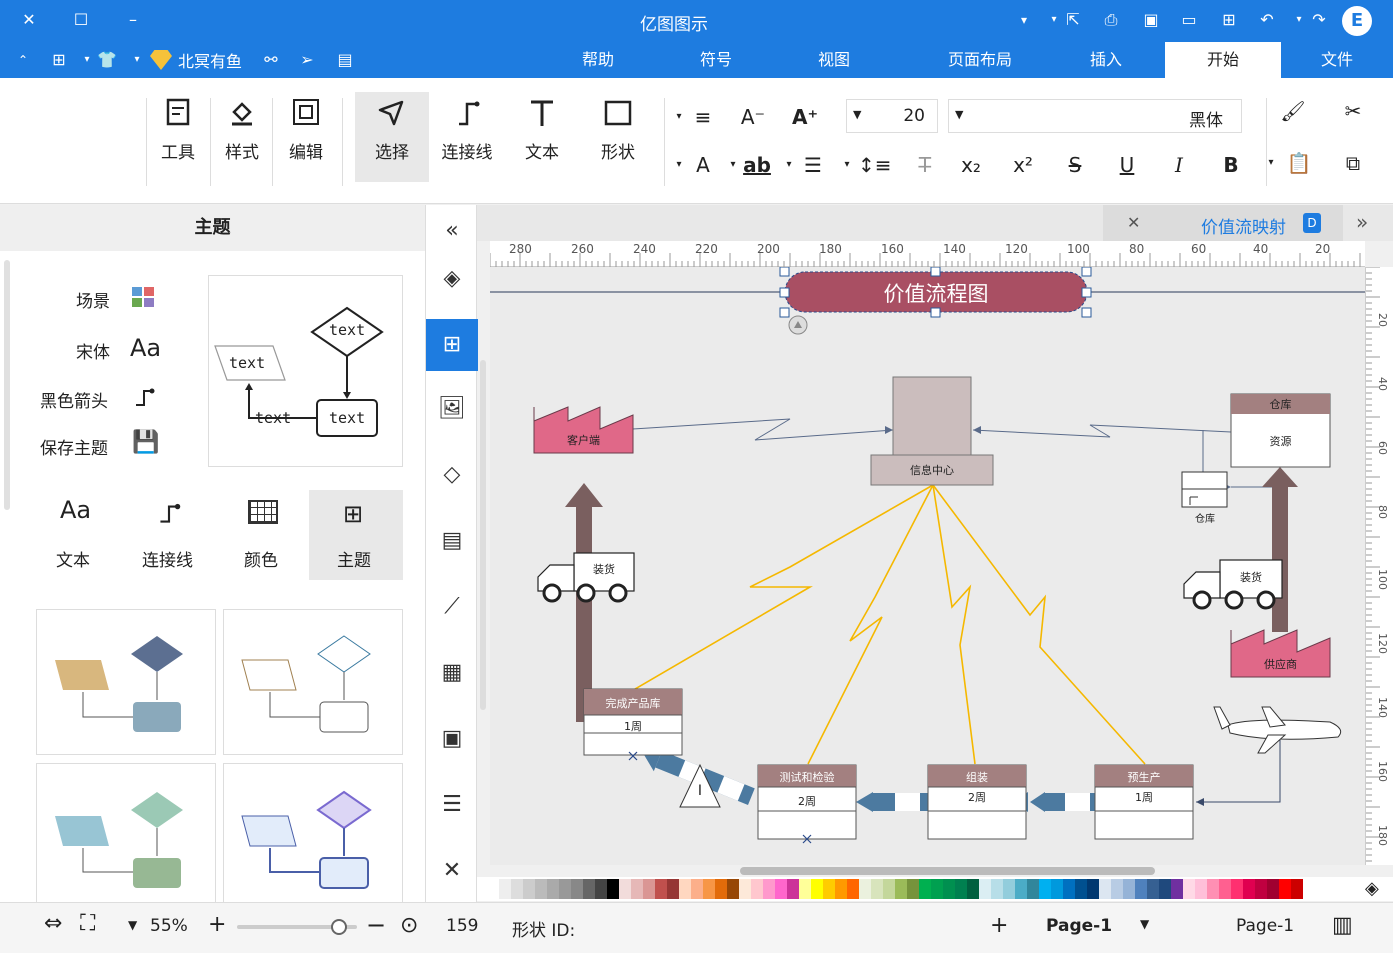 This screenshot has width=1393, height=953. What do you see at coordinates (452, 409) in the screenshot?
I see `image-icon: 🖼` at bounding box center [452, 409].